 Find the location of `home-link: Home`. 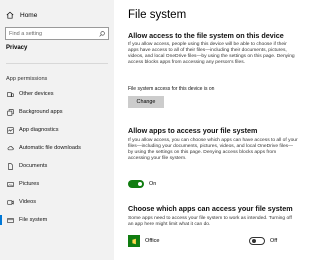

home-link: Home is located at coordinates (21, 15).